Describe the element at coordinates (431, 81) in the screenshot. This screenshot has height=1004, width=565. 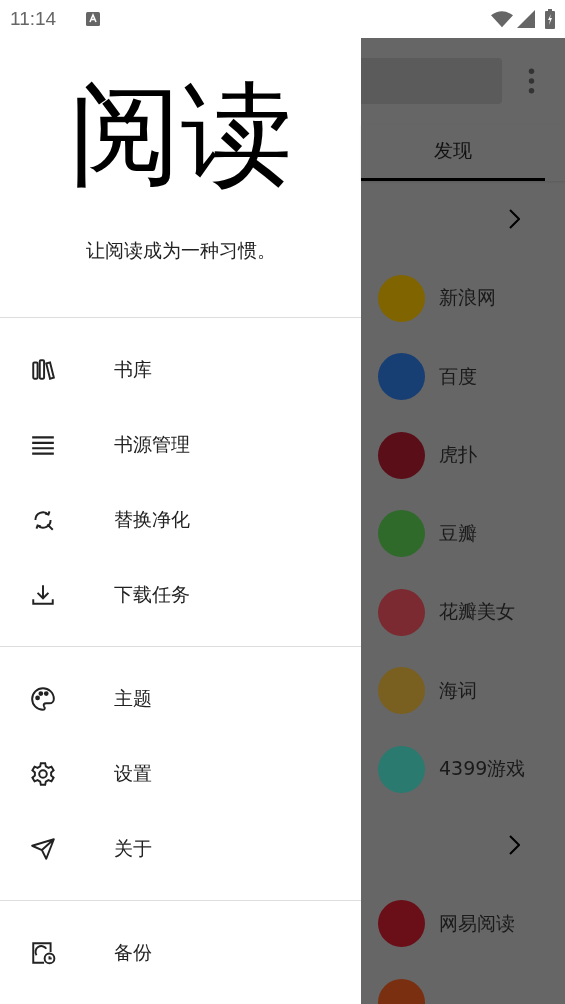
I see `search-field` at that location.